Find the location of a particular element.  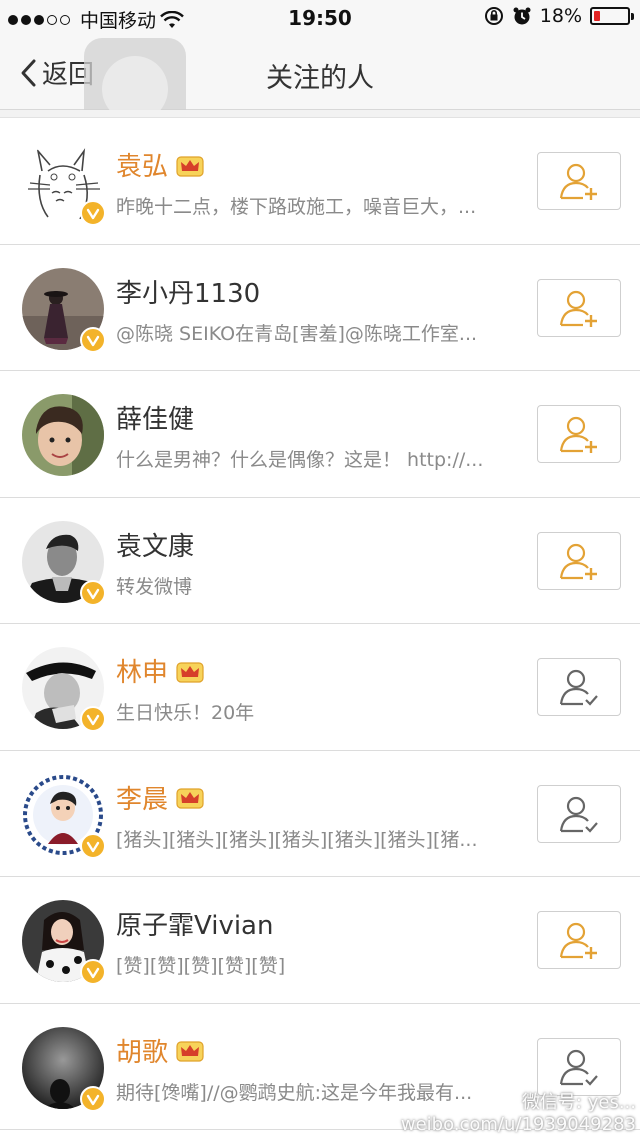

user-name: 薛佳健 is located at coordinates (155, 417).